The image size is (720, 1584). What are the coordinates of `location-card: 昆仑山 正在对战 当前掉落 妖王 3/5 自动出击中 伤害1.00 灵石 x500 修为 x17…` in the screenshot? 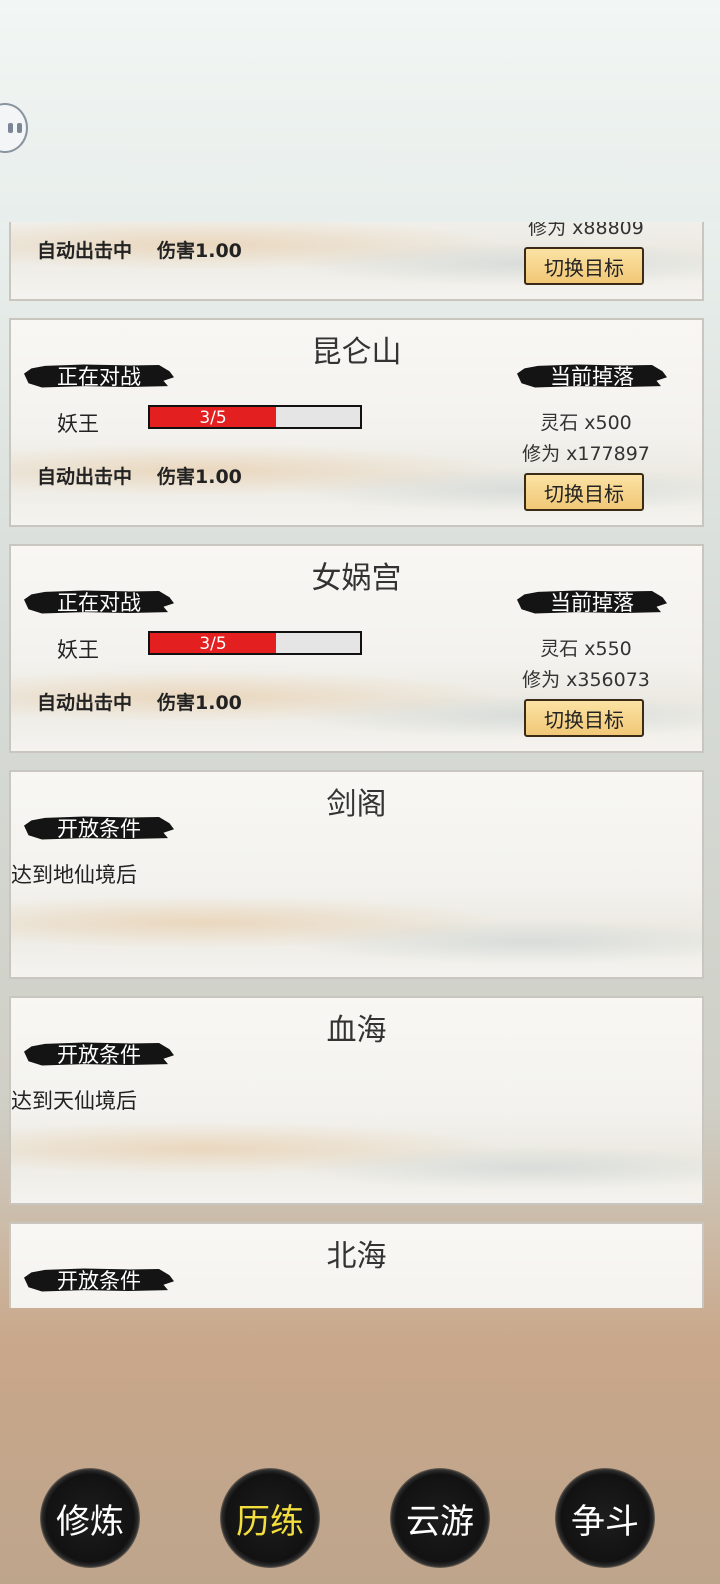 It's located at (356, 422).